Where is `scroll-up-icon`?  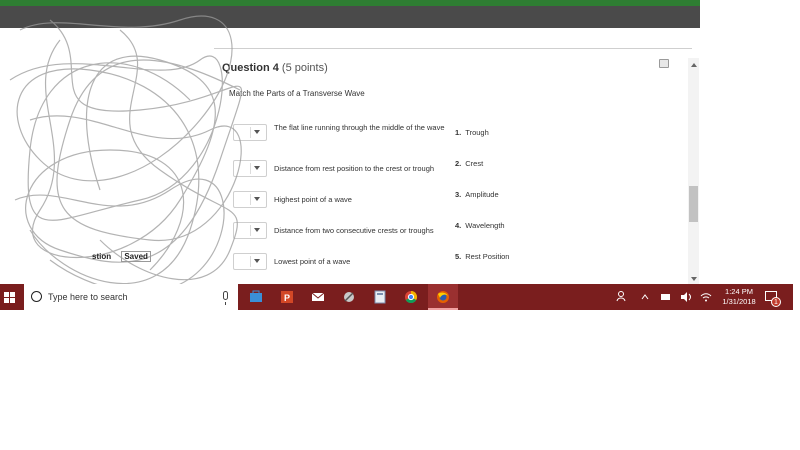 scroll-up-icon is located at coordinates (694, 65).